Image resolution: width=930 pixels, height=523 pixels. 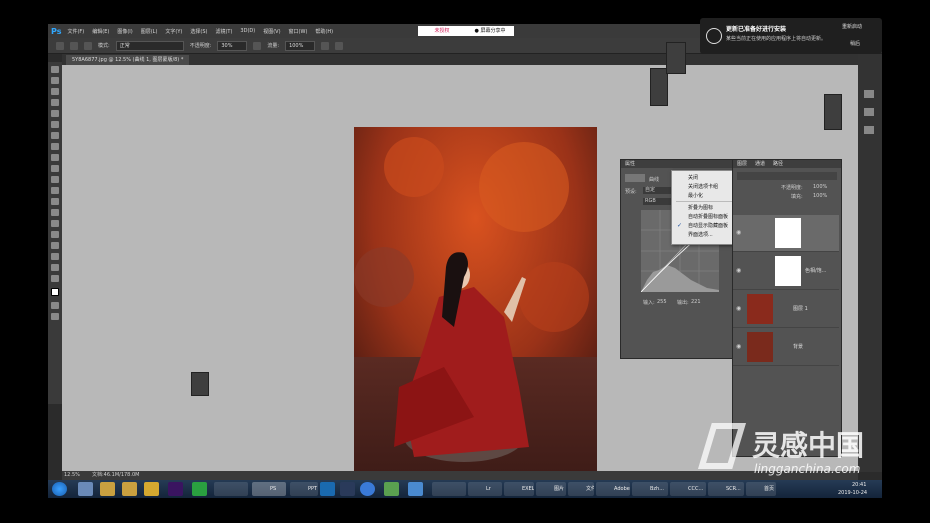 I want to click on type-tool-icon, so click(x=55, y=234).